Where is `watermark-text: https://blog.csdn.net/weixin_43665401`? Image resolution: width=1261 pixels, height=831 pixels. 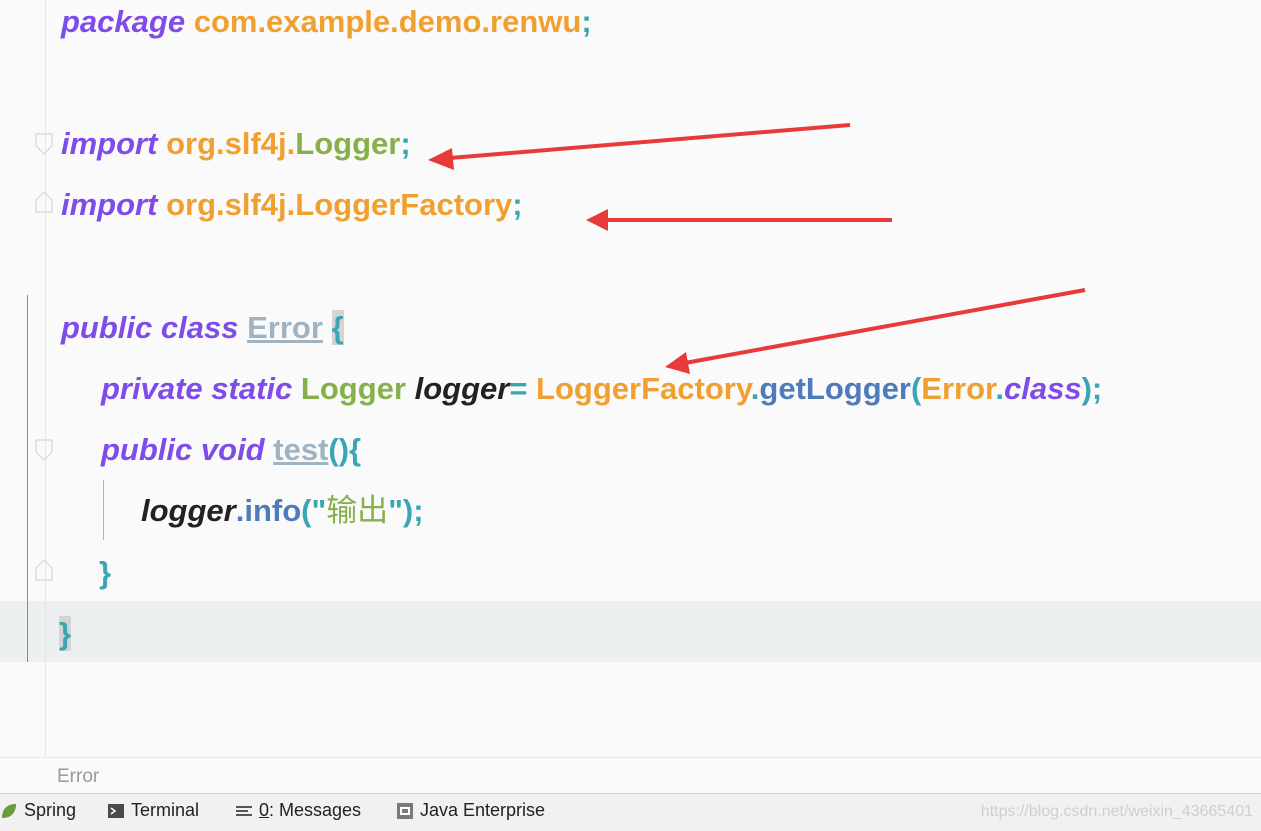 watermark-text: https://blog.csdn.net/weixin_43665401 is located at coordinates (1116, 811).